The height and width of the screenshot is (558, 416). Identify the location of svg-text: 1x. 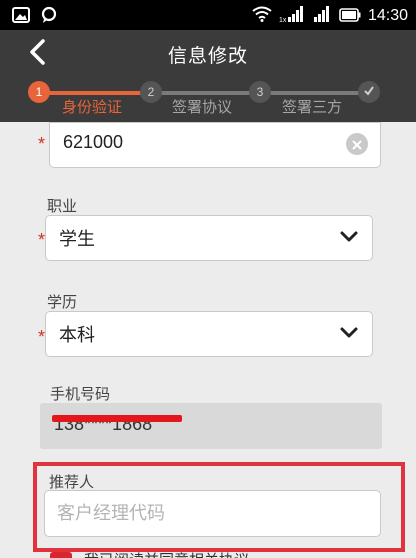
(283, 20).